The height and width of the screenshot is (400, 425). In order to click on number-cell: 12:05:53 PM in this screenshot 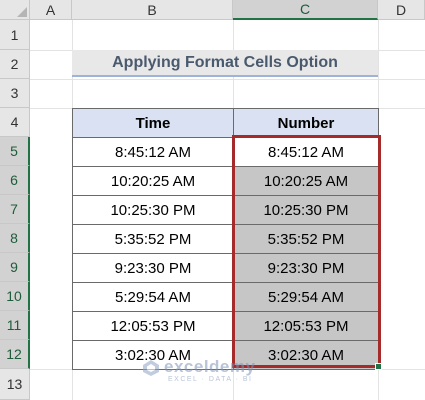, I will do `click(306, 326)`.